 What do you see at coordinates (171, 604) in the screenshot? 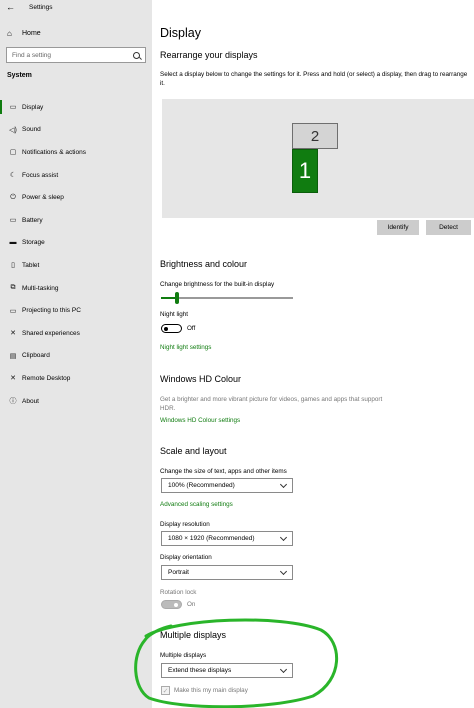
I see `rotation-lock-toggle` at bounding box center [171, 604].